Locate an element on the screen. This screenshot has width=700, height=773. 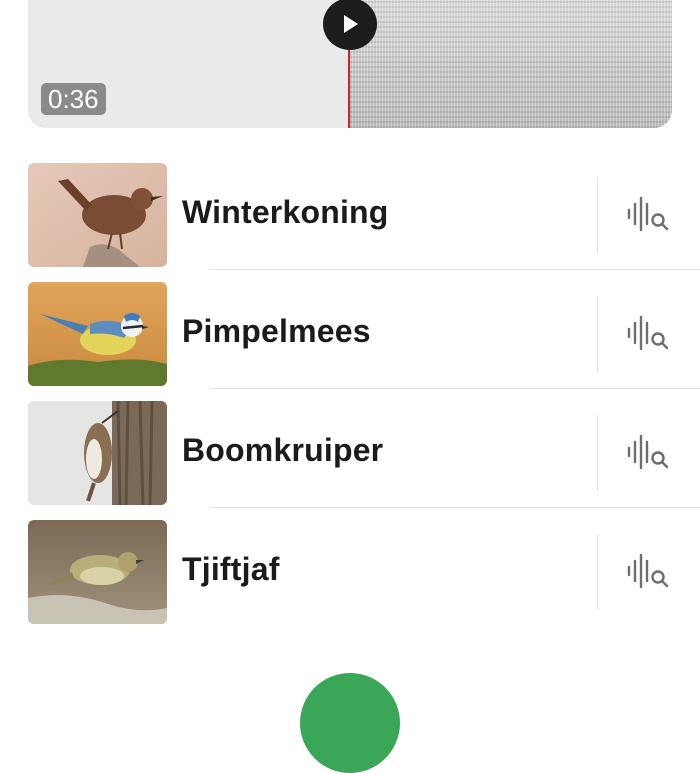
playback-time: 0:36 is located at coordinates (73, 99).